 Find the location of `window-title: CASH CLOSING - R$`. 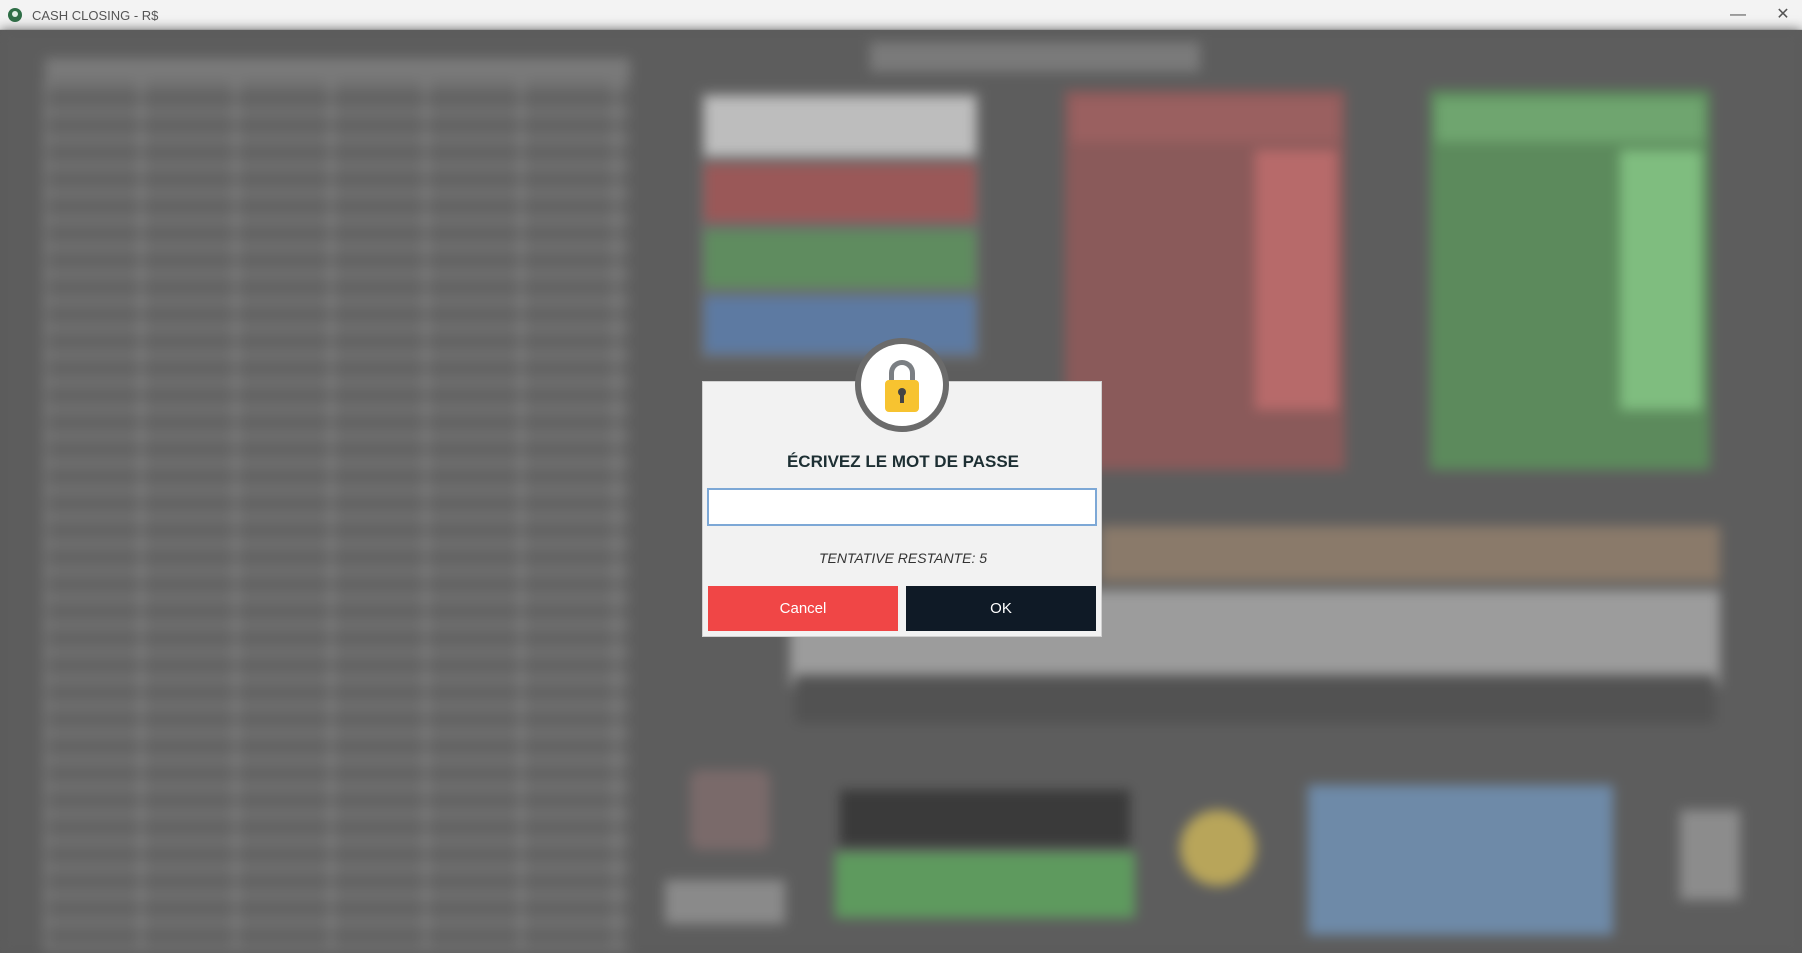

window-title: CASH CLOSING - R$ is located at coordinates (95, 15).